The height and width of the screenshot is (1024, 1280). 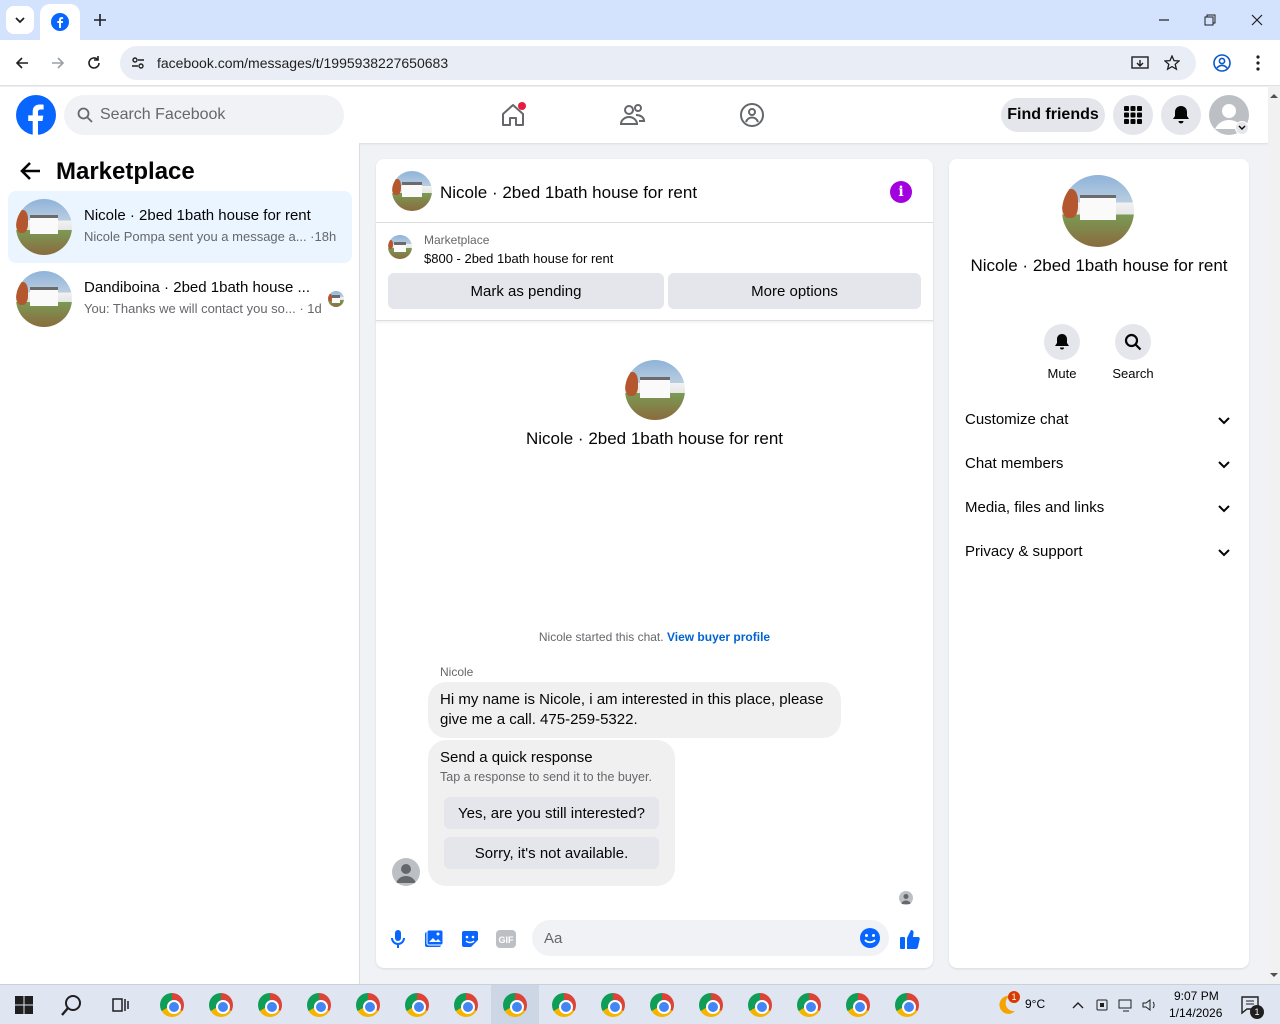 I want to click on gif-button: GIF, so click(x=506, y=939).